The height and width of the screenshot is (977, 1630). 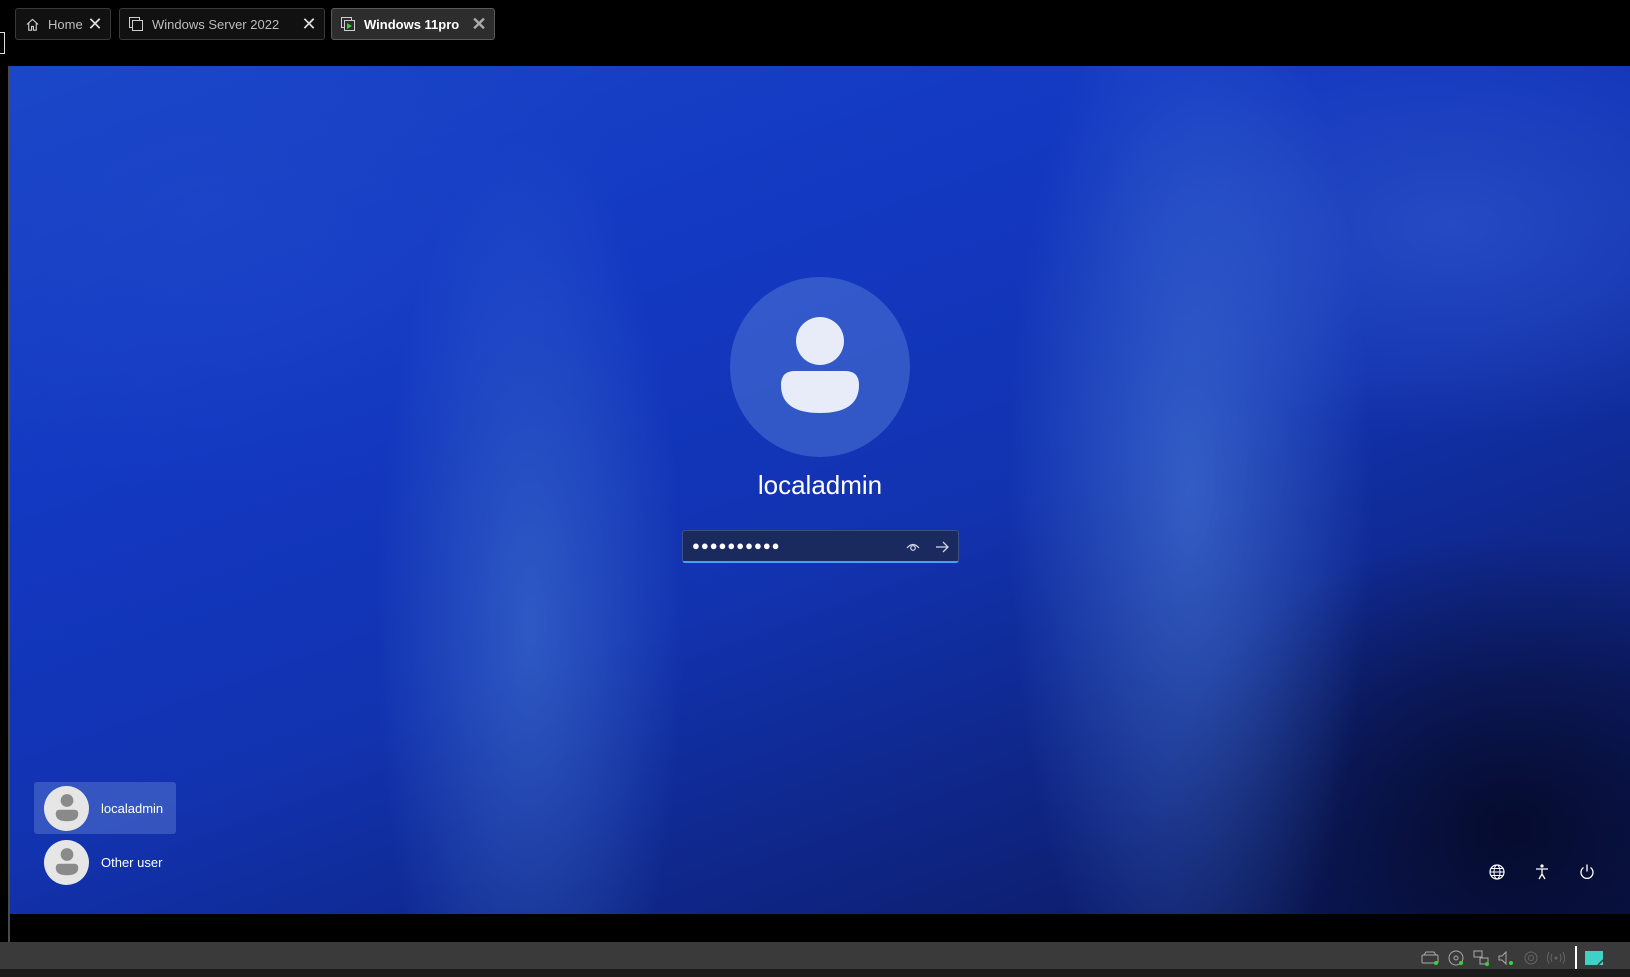 I want to click on divider, so click(x=1576, y=958).